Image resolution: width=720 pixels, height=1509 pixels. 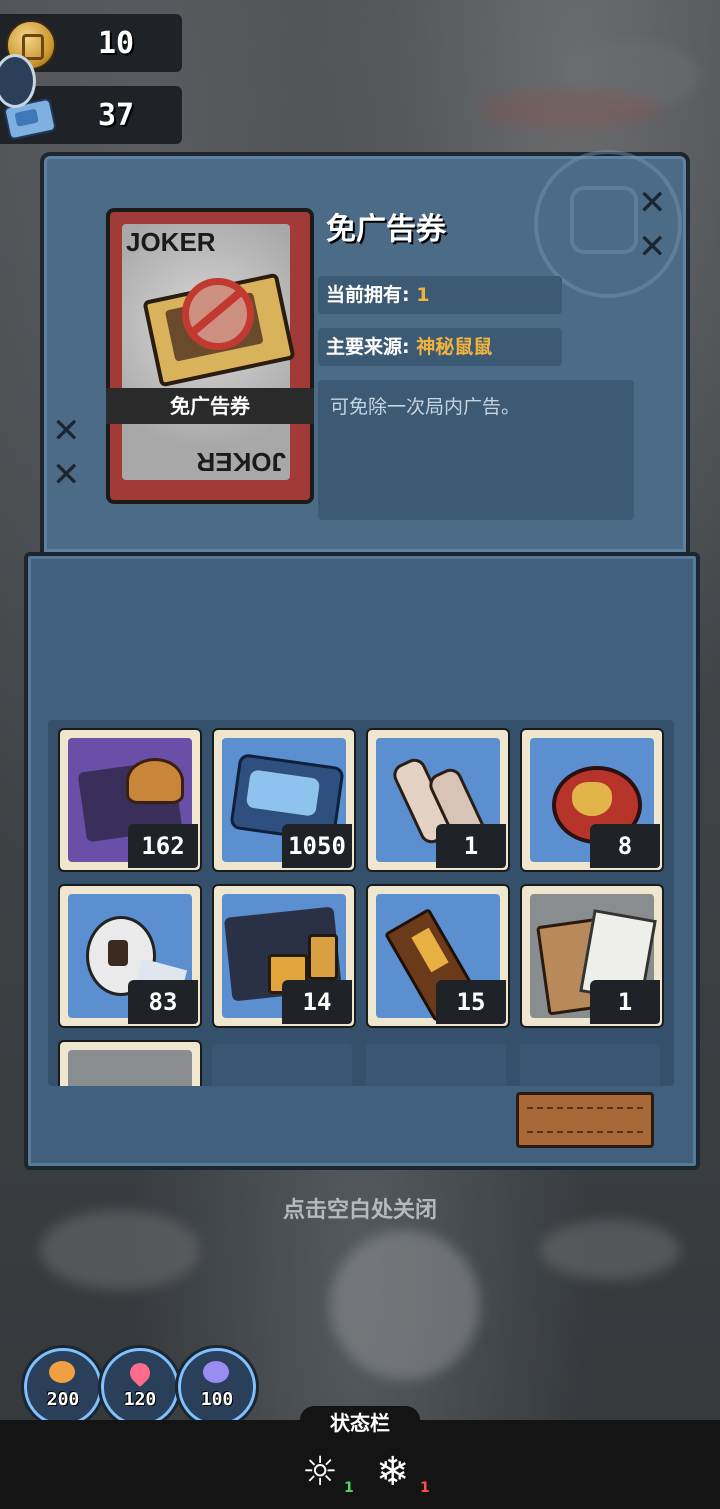 What do you see at coordinates (323, 957) in the screenshot?
I see `cup-icon` at bounding box center [323, 957].